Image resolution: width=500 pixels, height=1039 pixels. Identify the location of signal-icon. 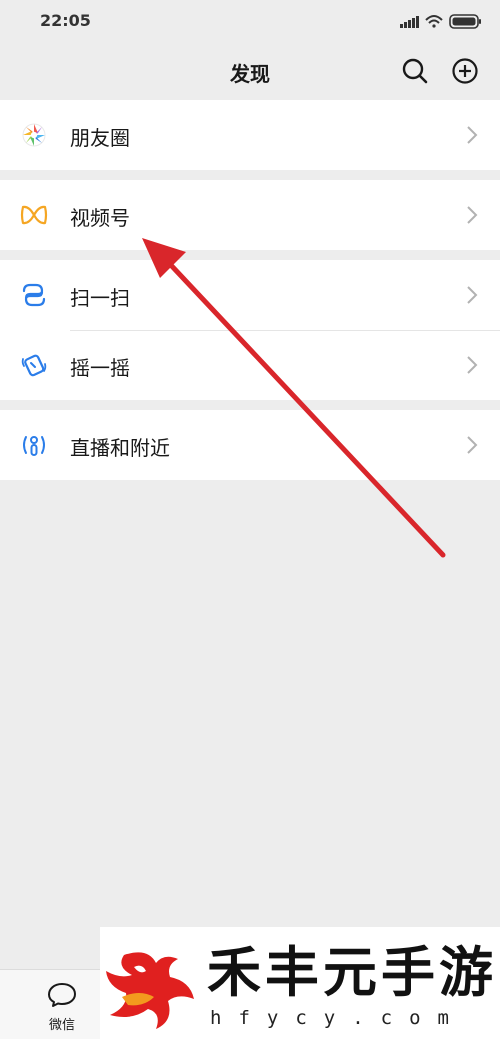
(409, 22).